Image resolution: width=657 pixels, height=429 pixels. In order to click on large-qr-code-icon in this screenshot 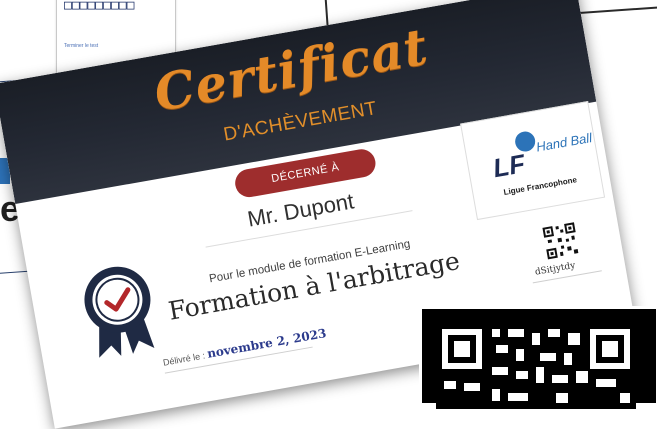, I will do `click(536, 366)`.